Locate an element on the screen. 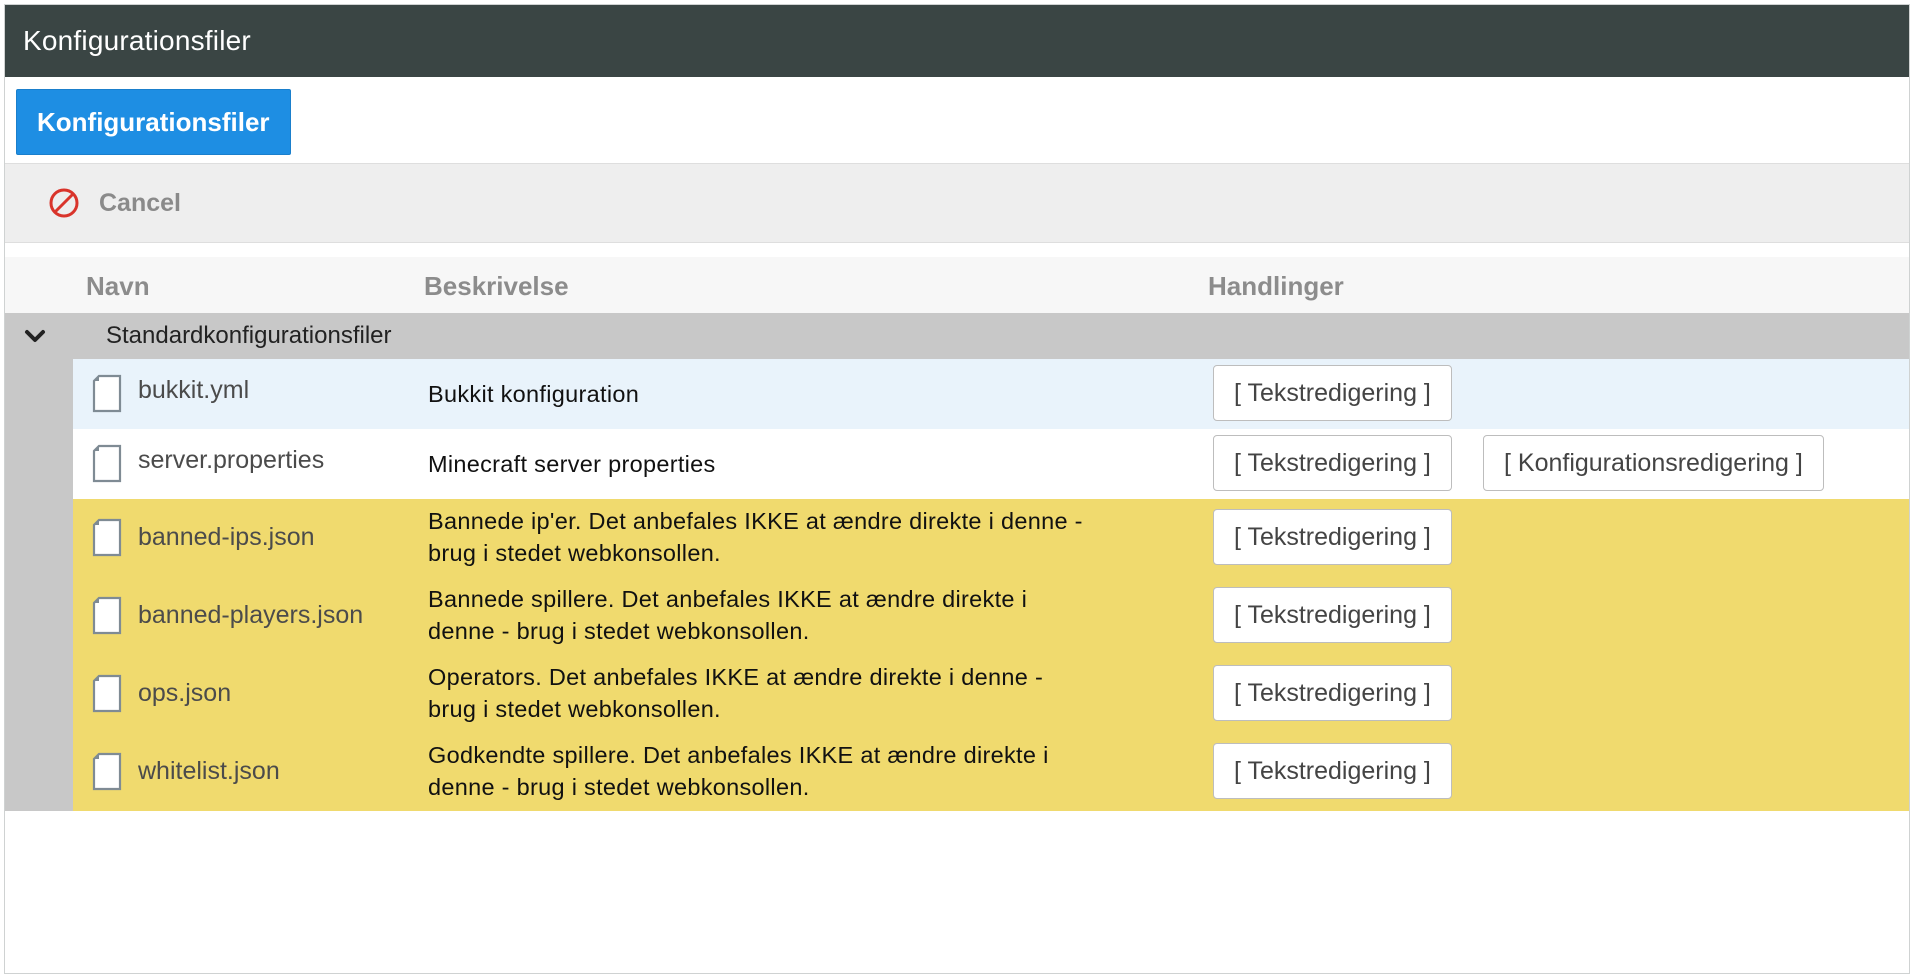  tab-konfigurationsfiler: Konfigurationsfiler is located at coordinates (153, 122).